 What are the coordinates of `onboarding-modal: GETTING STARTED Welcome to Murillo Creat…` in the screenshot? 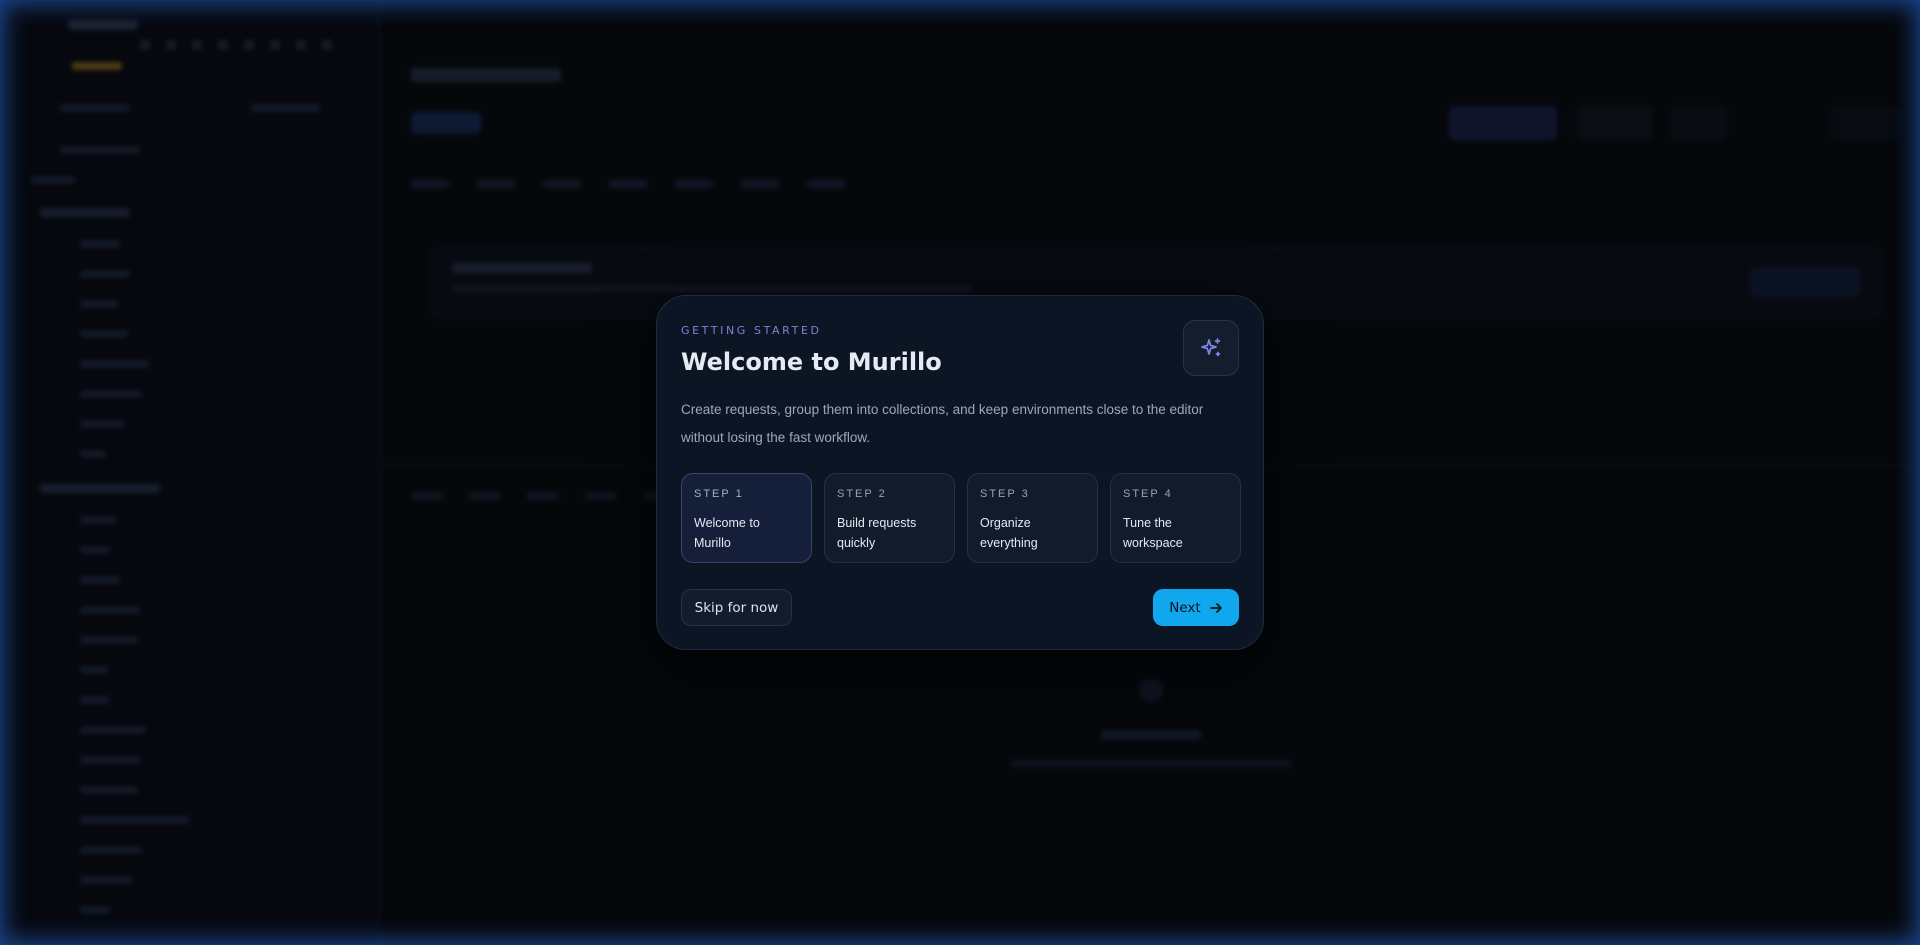 It's located at (960, 472).